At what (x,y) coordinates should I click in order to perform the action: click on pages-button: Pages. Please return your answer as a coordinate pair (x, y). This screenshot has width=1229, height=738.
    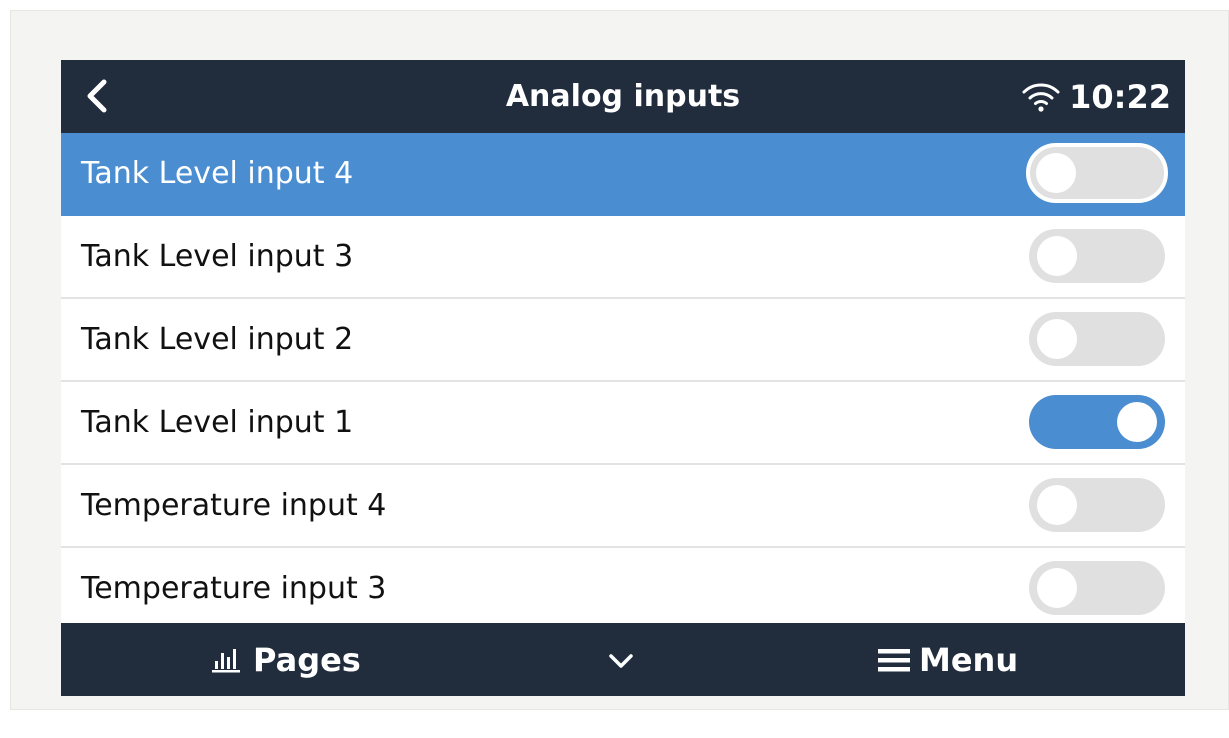
    Looking at the image, I should click on (286, 659).